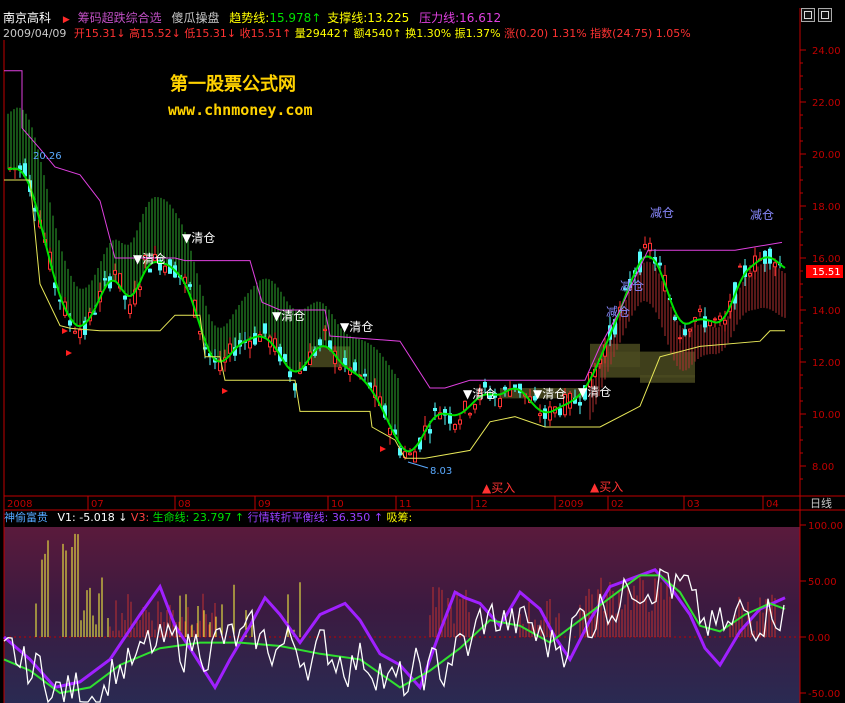 The height and width of the screenshot is (703, 845). What do you see at coordinates (826, 155) in the screenshot?
I see `yaxis-label: 20.00` at bounding box center [826, 155].